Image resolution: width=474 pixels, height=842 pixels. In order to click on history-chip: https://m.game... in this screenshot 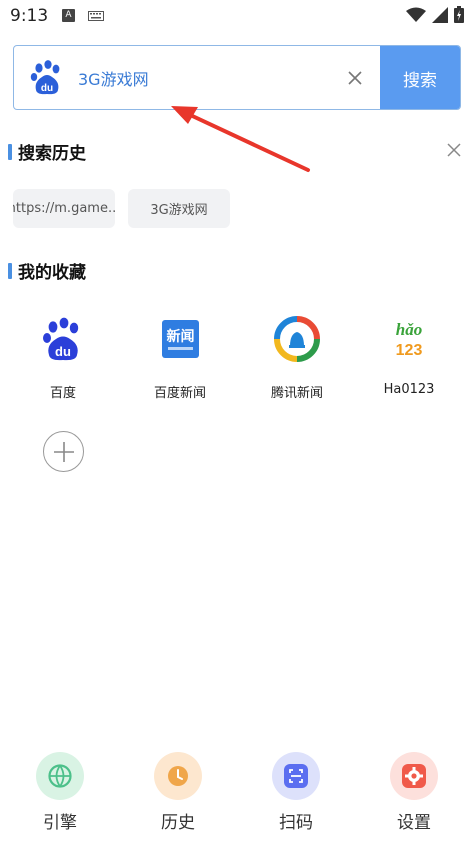, I will do `click(64, 208)`.